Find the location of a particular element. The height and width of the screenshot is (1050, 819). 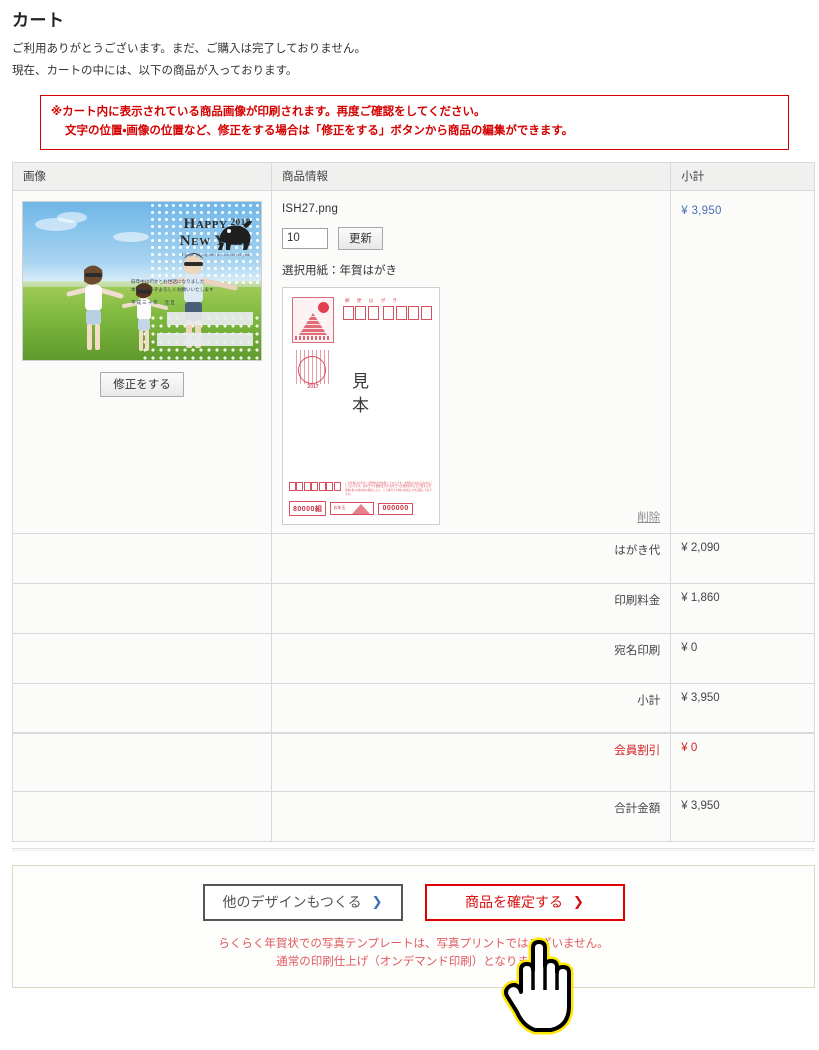

cloud-icon is located at coordinates (71, 217).